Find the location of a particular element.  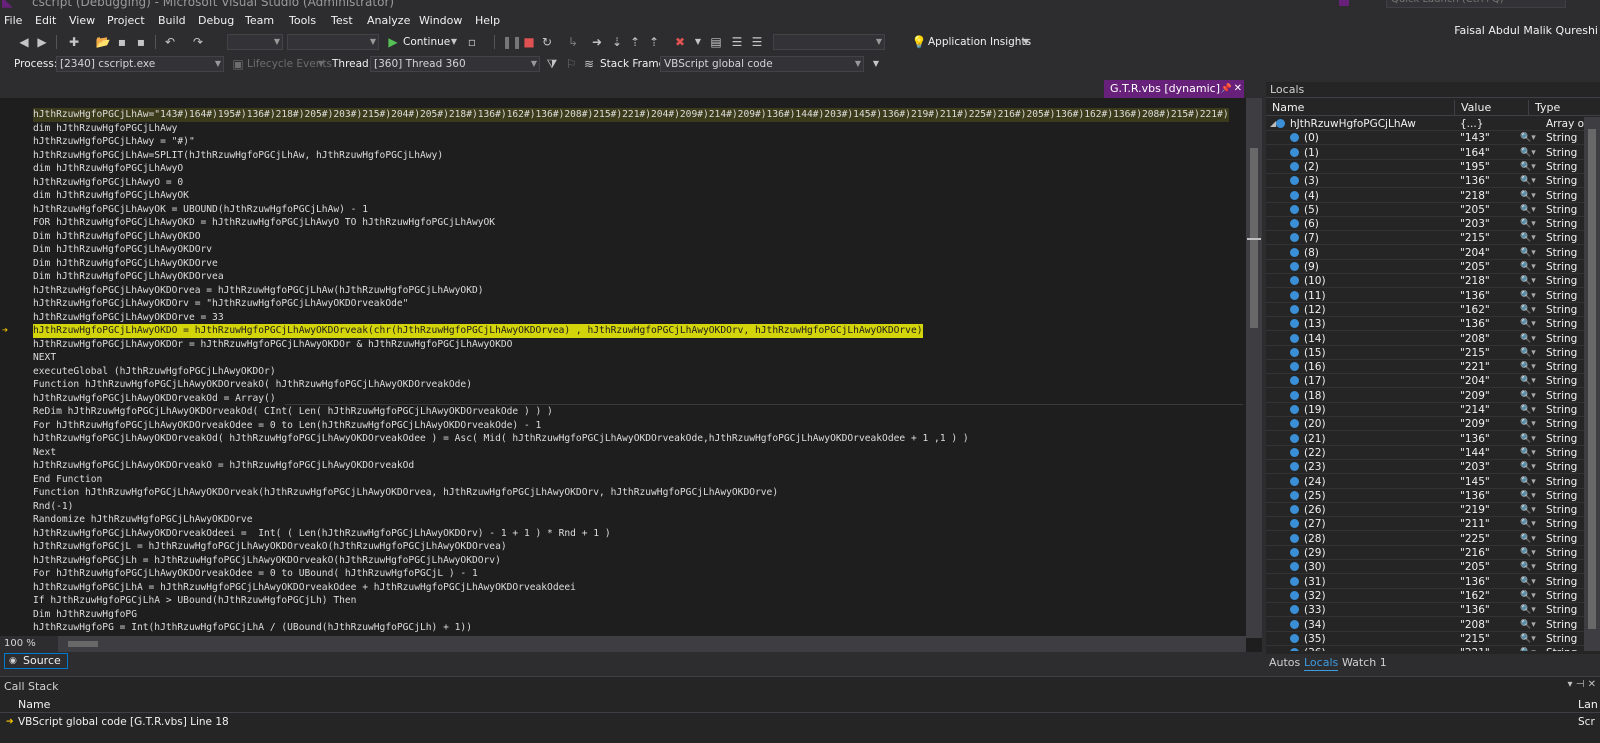

locals-row: (26) "219" 🔍▾ String is located at coordinates (1425, 510).